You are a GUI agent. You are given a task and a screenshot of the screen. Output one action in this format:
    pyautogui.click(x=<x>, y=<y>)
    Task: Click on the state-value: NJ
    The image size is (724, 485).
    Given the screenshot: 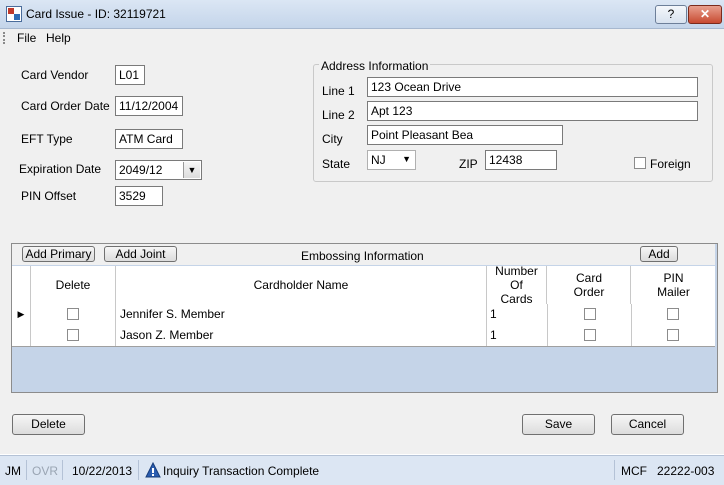 What is the action you would take?
    pyautogui.click(x=378, y=160)
    